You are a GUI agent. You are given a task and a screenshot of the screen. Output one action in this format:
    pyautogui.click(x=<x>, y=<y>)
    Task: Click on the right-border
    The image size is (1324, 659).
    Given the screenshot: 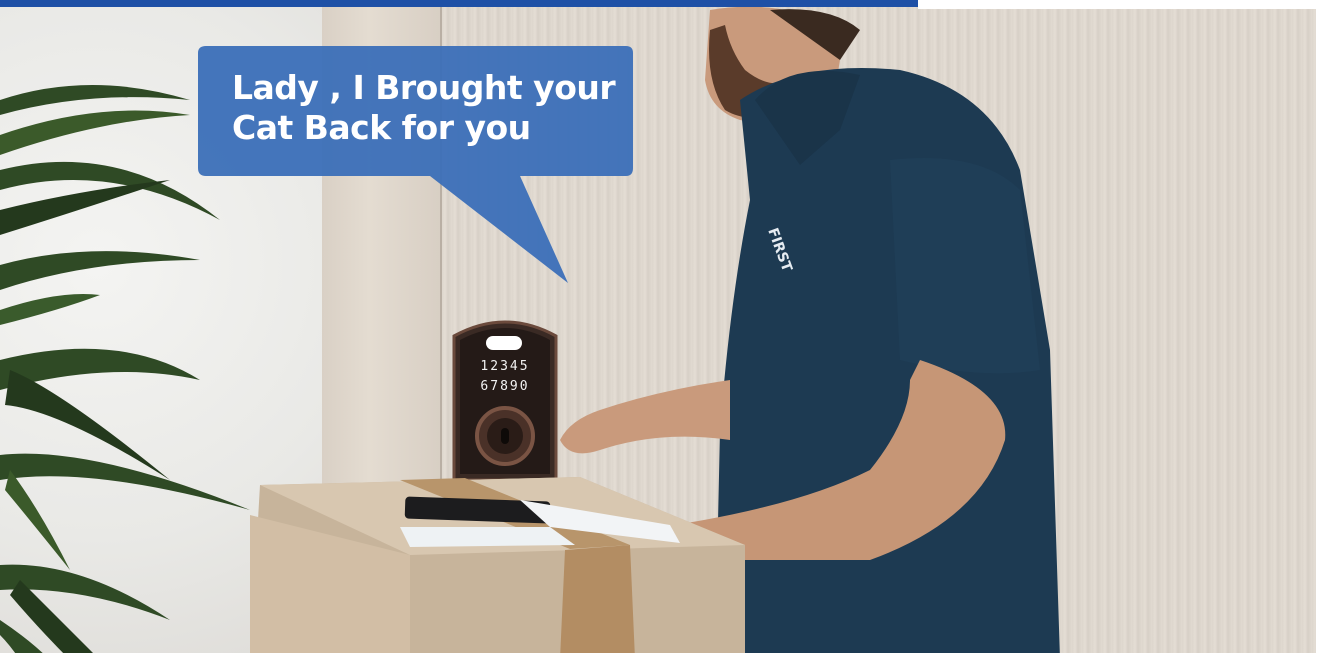 What is the action you would take?
    pyautogui.click(x=1320, y=334)
    